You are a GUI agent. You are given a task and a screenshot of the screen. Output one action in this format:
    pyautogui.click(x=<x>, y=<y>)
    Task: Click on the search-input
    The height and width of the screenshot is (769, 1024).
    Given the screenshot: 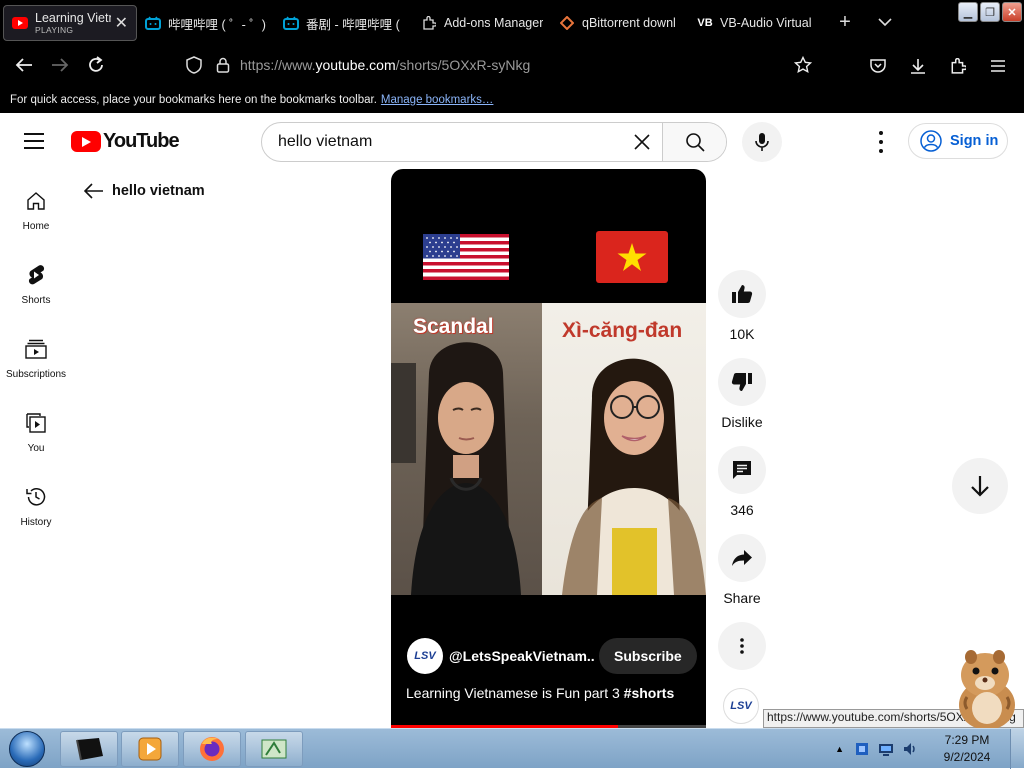 What is the action you would take?
    pyautogui.click(x=442, y=142)
    